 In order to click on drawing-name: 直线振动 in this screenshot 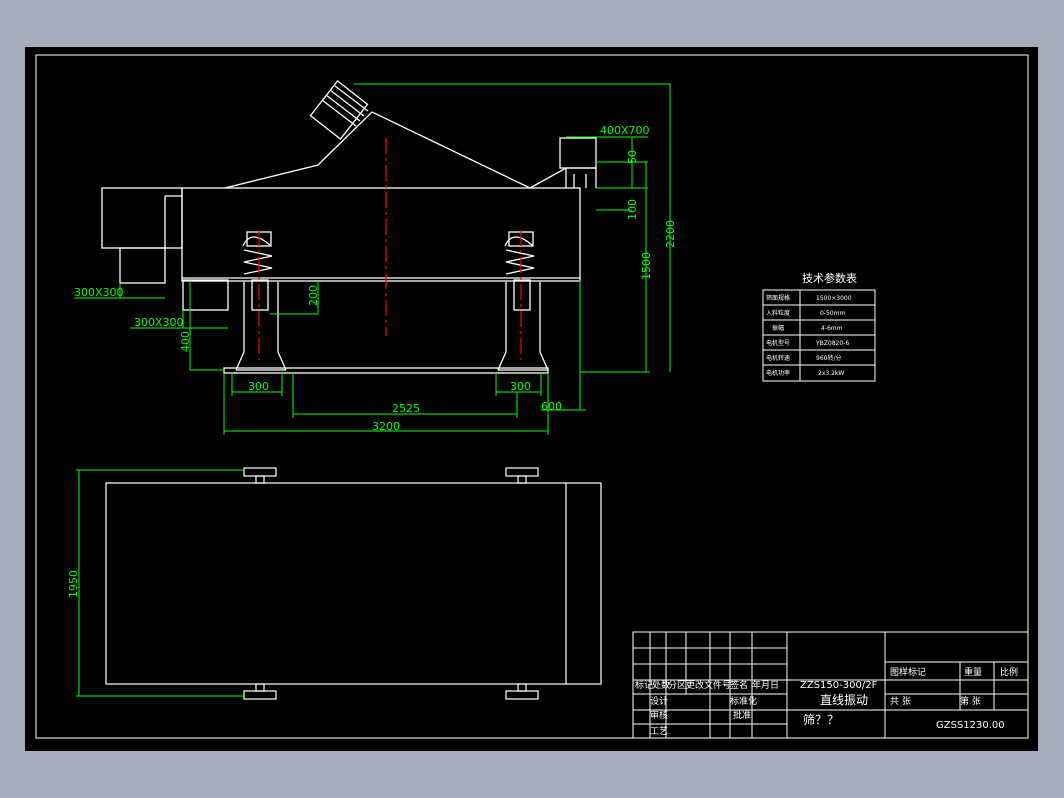, I will do `click(844, 700)`.